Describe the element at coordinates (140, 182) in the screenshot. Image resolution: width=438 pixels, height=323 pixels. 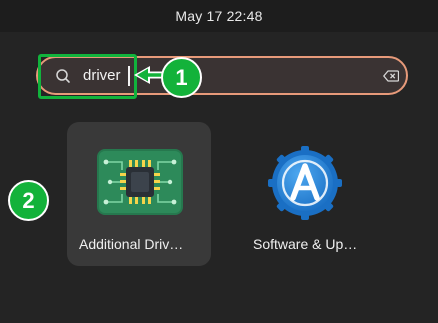
I see `chip-icon` at that location.